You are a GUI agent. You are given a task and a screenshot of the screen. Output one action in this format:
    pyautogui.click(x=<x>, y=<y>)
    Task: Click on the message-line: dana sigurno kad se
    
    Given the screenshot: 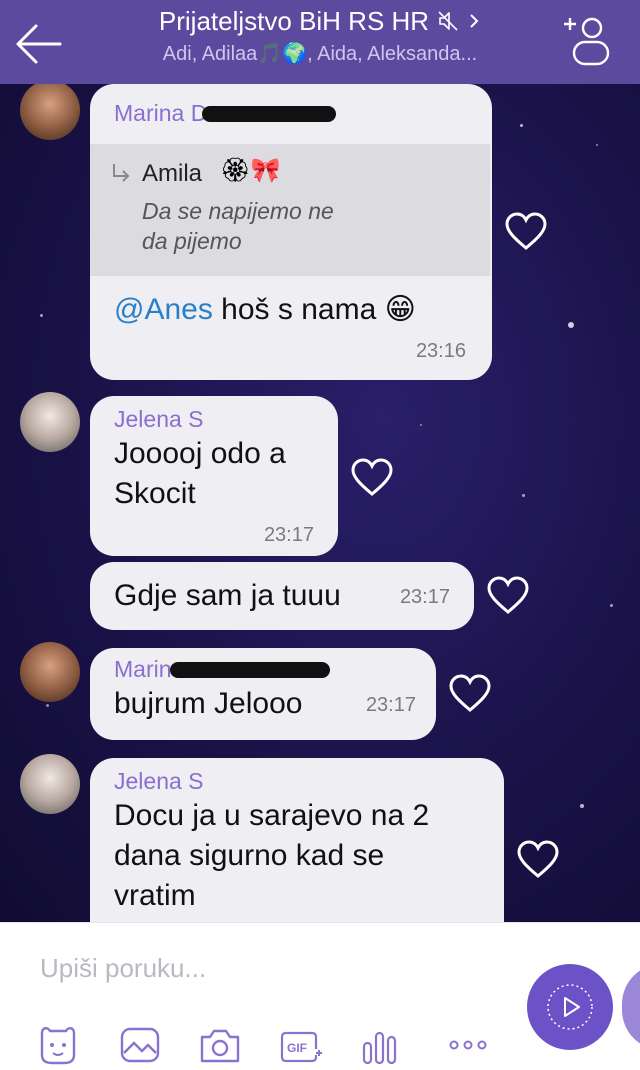 What is the action you would take?
    pyautogui.click(x=249, y=855)
    